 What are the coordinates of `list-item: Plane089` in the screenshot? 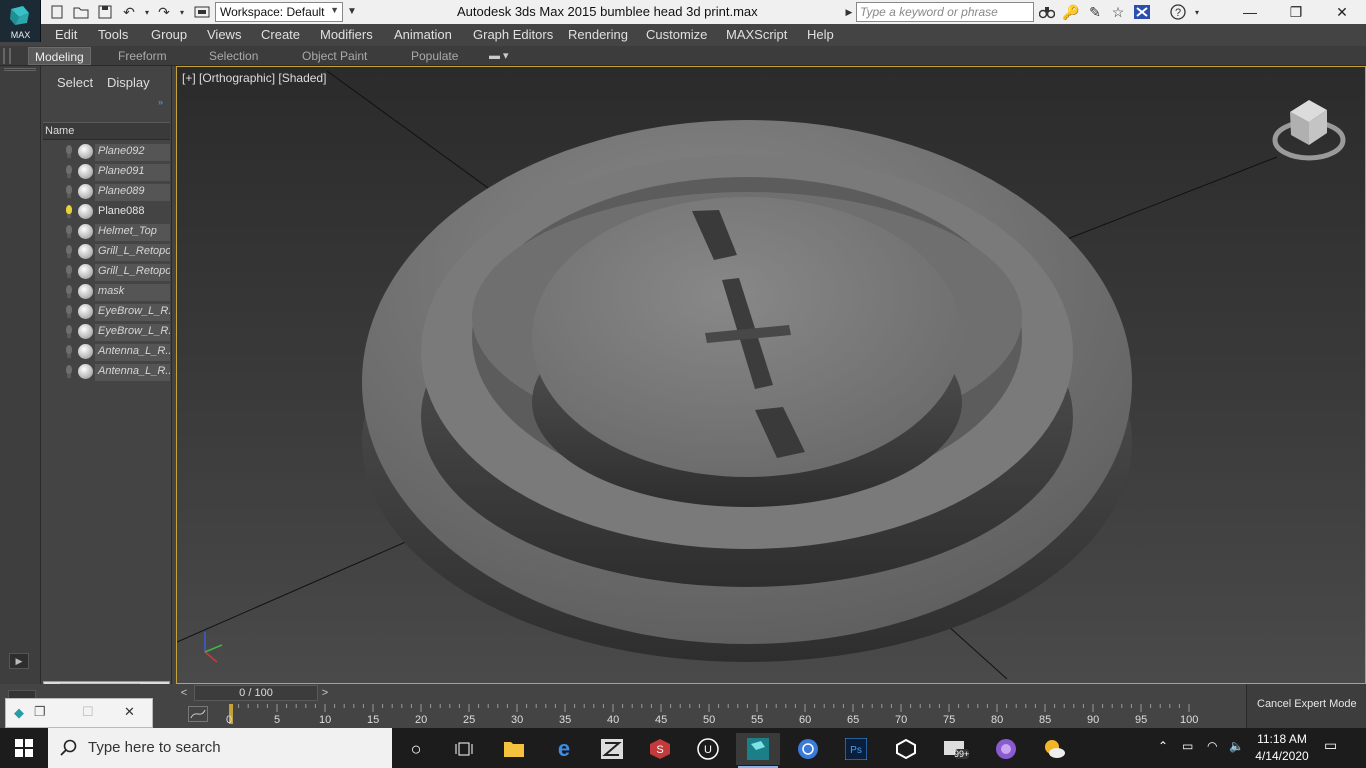 It's located at (106, 192).